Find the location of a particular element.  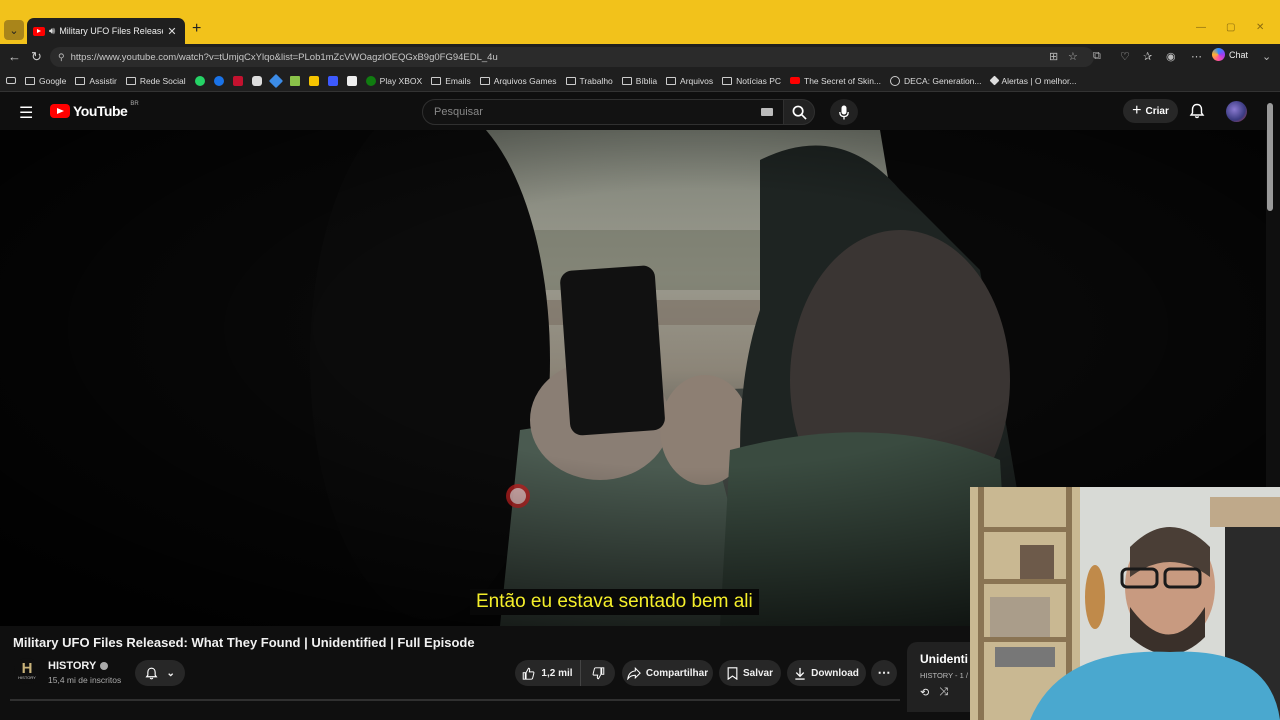

logo-wordmark: YouTube is located at coordinates (100, 111).